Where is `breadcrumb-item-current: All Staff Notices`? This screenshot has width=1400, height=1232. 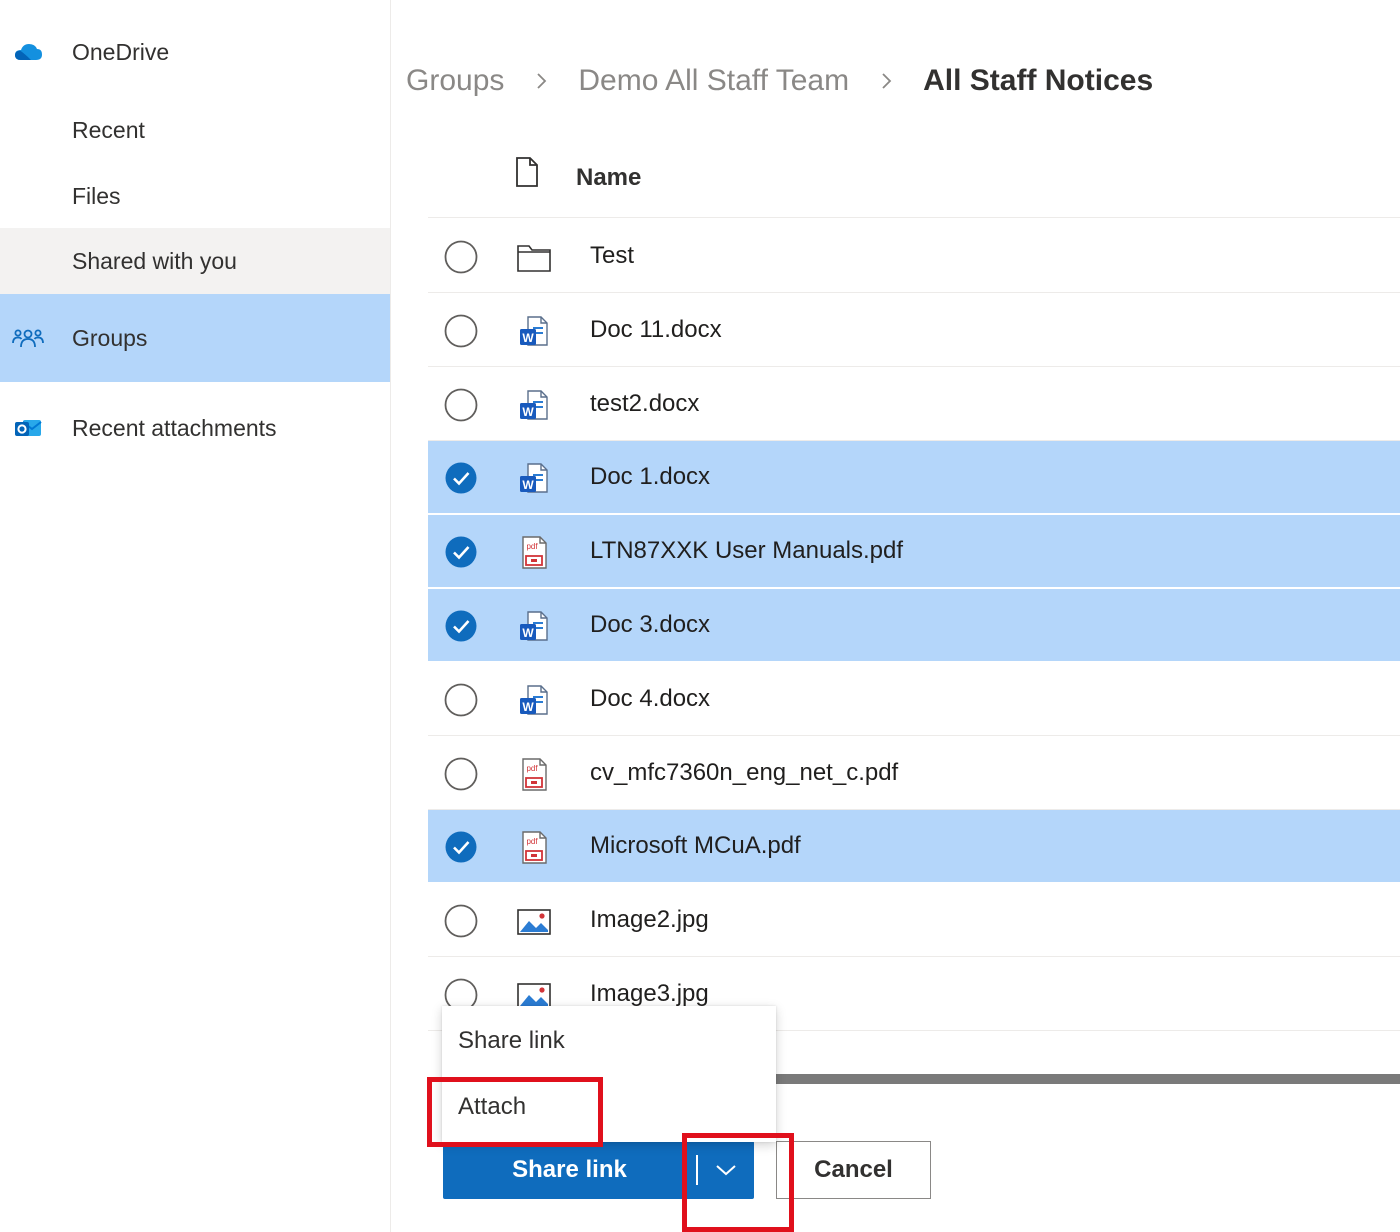 breadcrumb-item-current: All Staff Notices is located at coordinates (1038, 80).